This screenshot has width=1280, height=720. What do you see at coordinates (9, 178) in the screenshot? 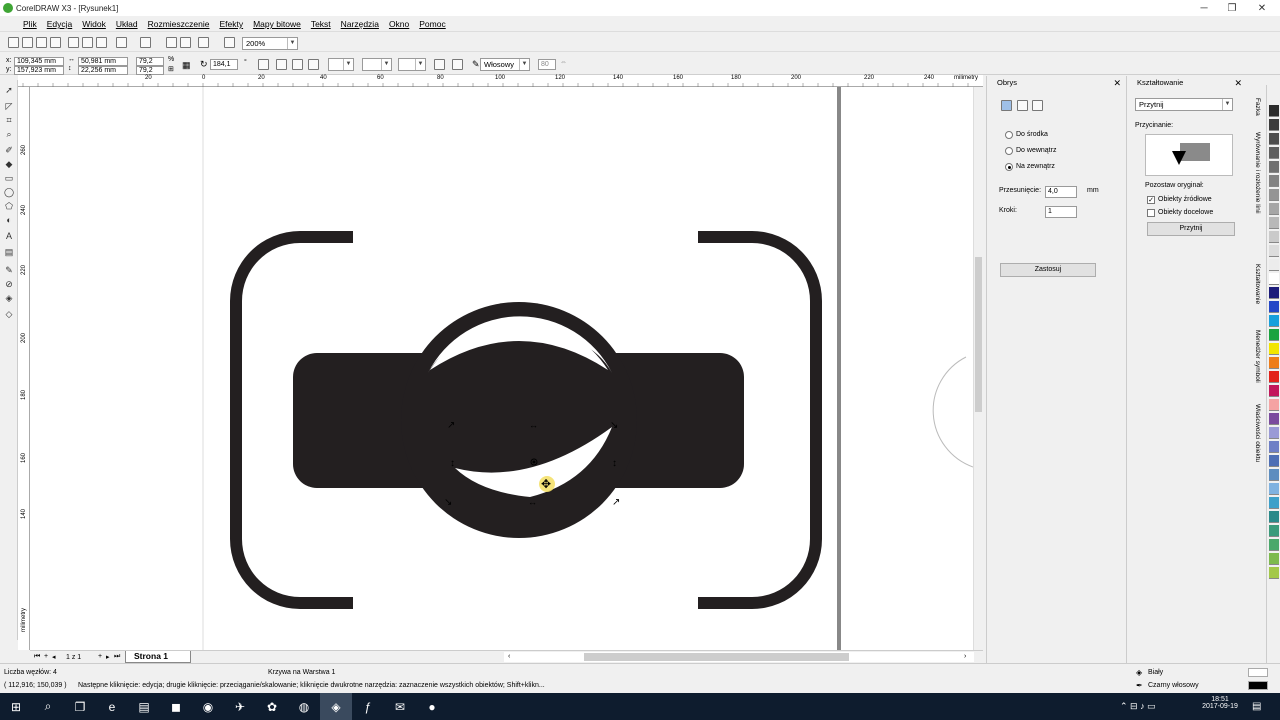
I see `rectangle-tool-icon: ▭` at bounding box center [9, 178].